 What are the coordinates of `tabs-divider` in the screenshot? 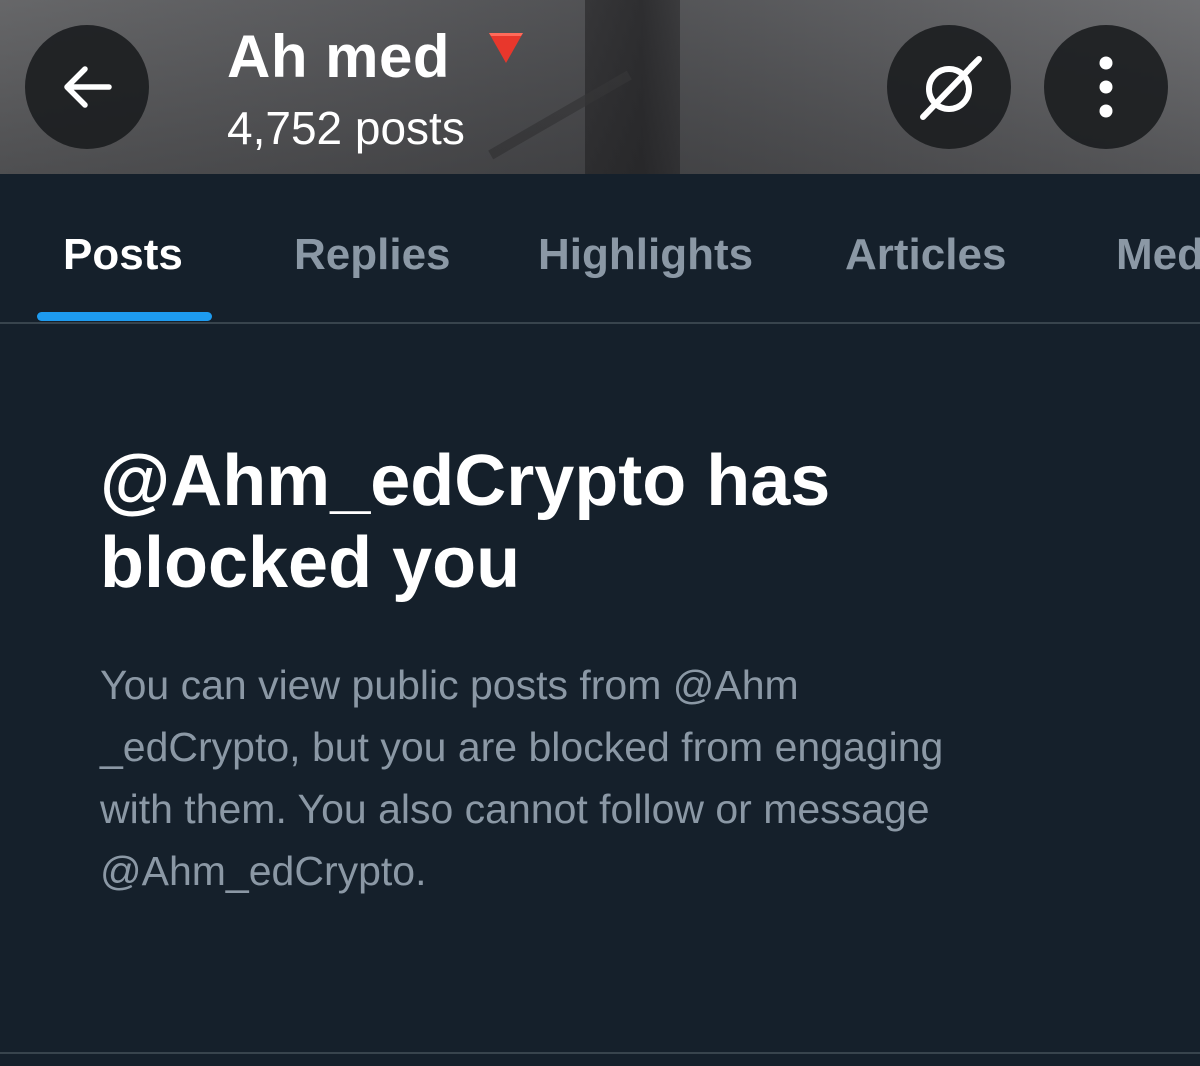 It's located at (600, 323).